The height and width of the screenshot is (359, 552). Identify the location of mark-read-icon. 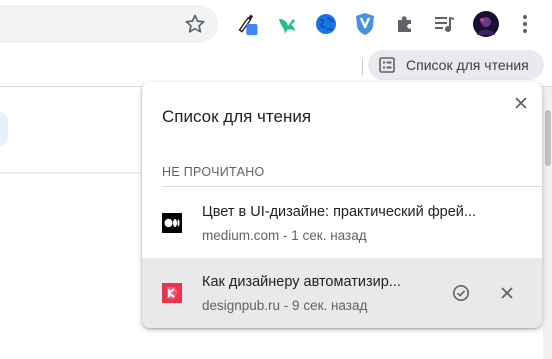
(461, 293).